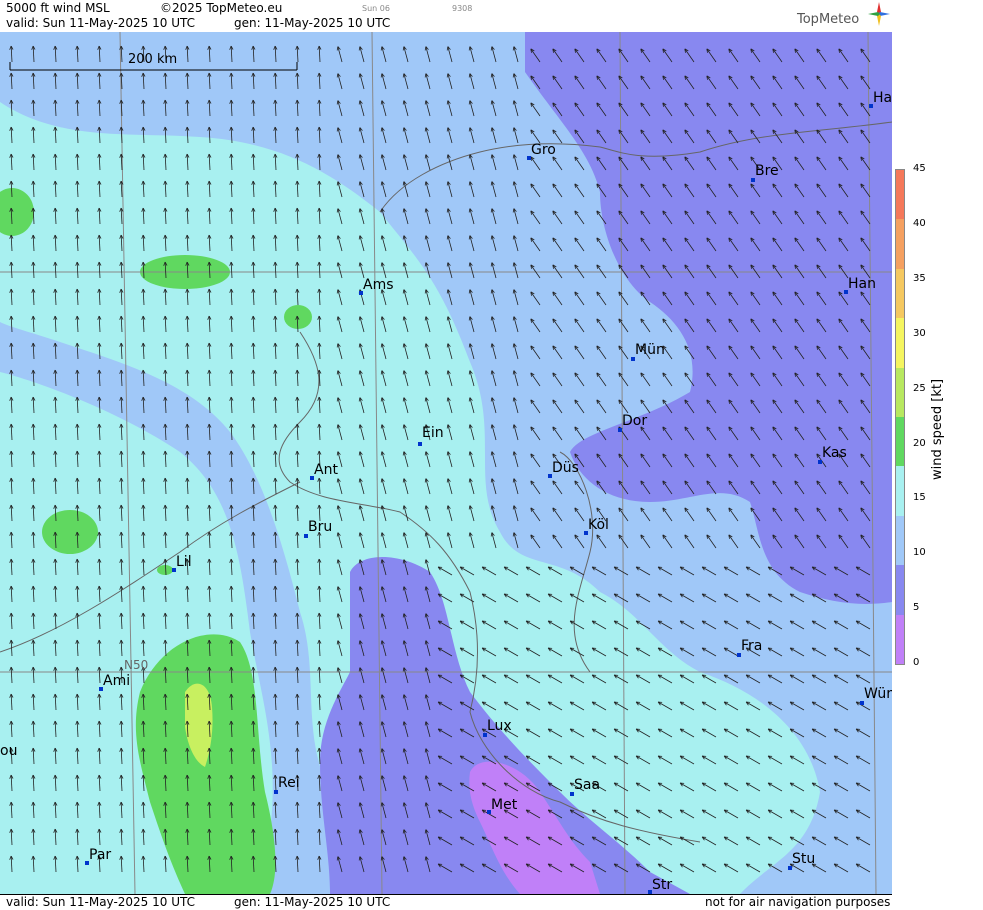 The height and width of the screenshot is (910, 983). I want to click on city-label-ams: Ams, so click(378, 285).